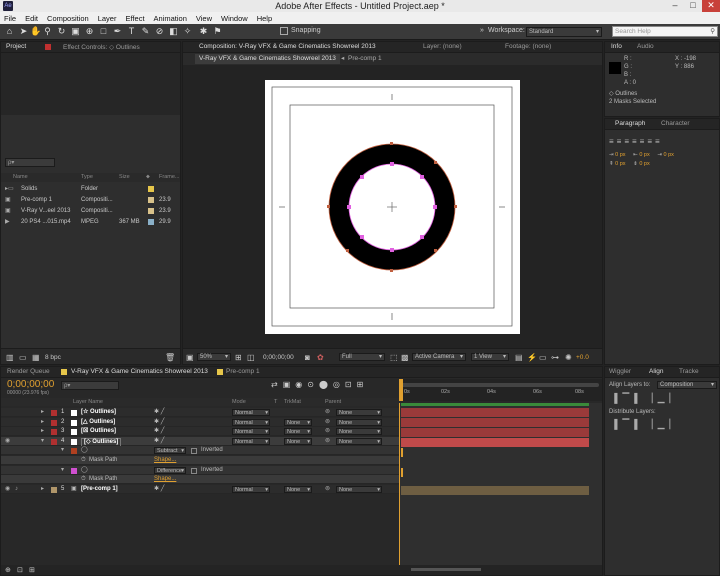  Describe the element at coordinates (200, 451) in the screenshot. I see `mask-row: ▾ ◯ Subtract ▾ Inverted` at that location.